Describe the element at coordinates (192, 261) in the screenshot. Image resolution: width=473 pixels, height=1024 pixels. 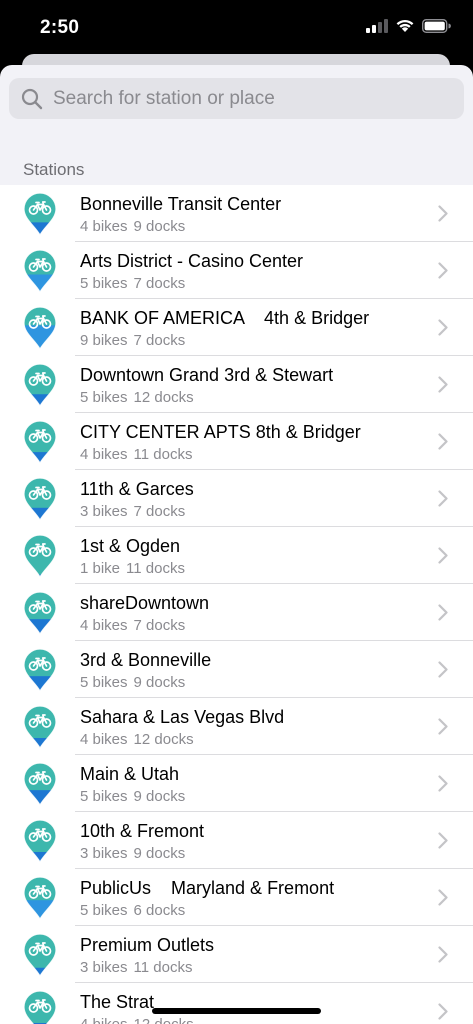
I see `station-name: Arts District - Casino Center` at that location.